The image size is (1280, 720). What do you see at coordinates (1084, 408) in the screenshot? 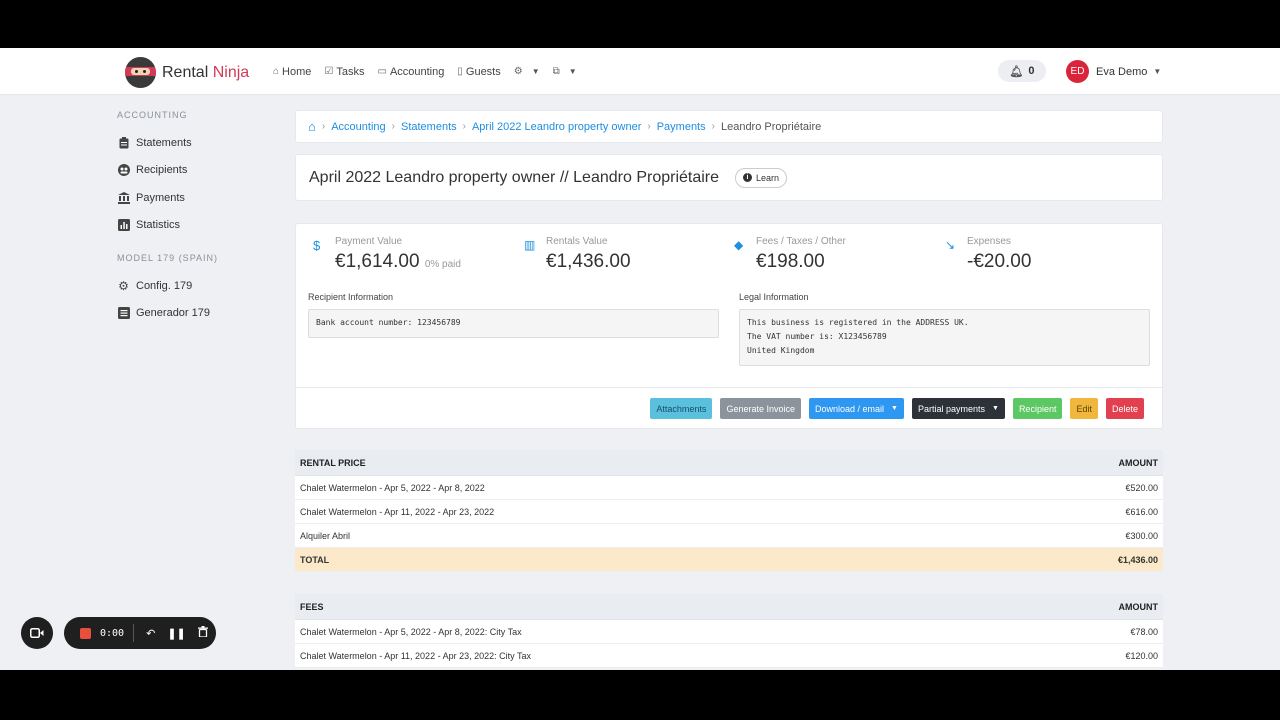
I see `edit-button: Edit` at bounding box center [1084, 408].